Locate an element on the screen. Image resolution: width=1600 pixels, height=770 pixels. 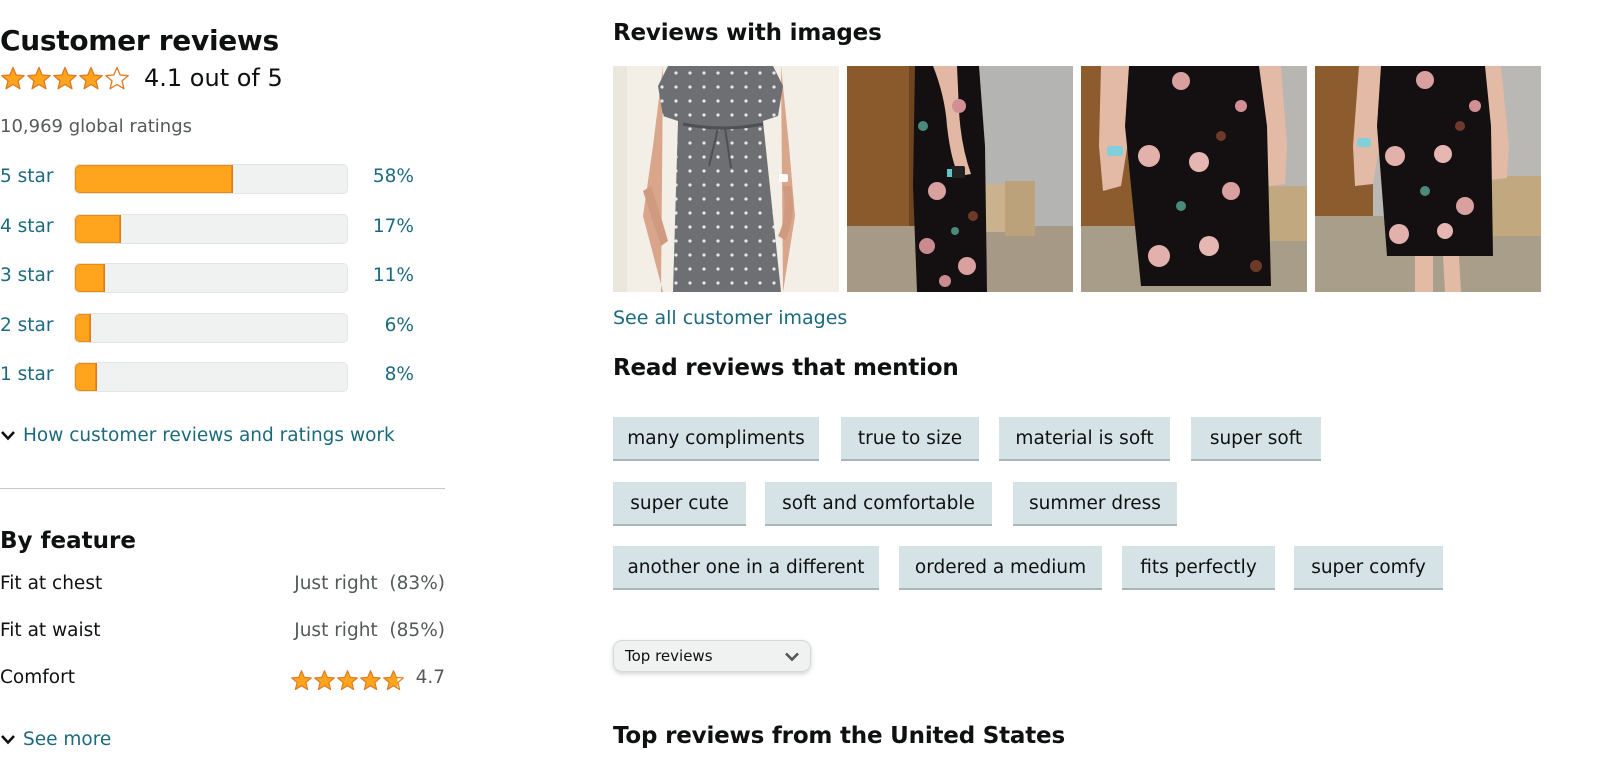
review-photo-grey-polka-dot-dress-icon is located at coordinates (726, 179).